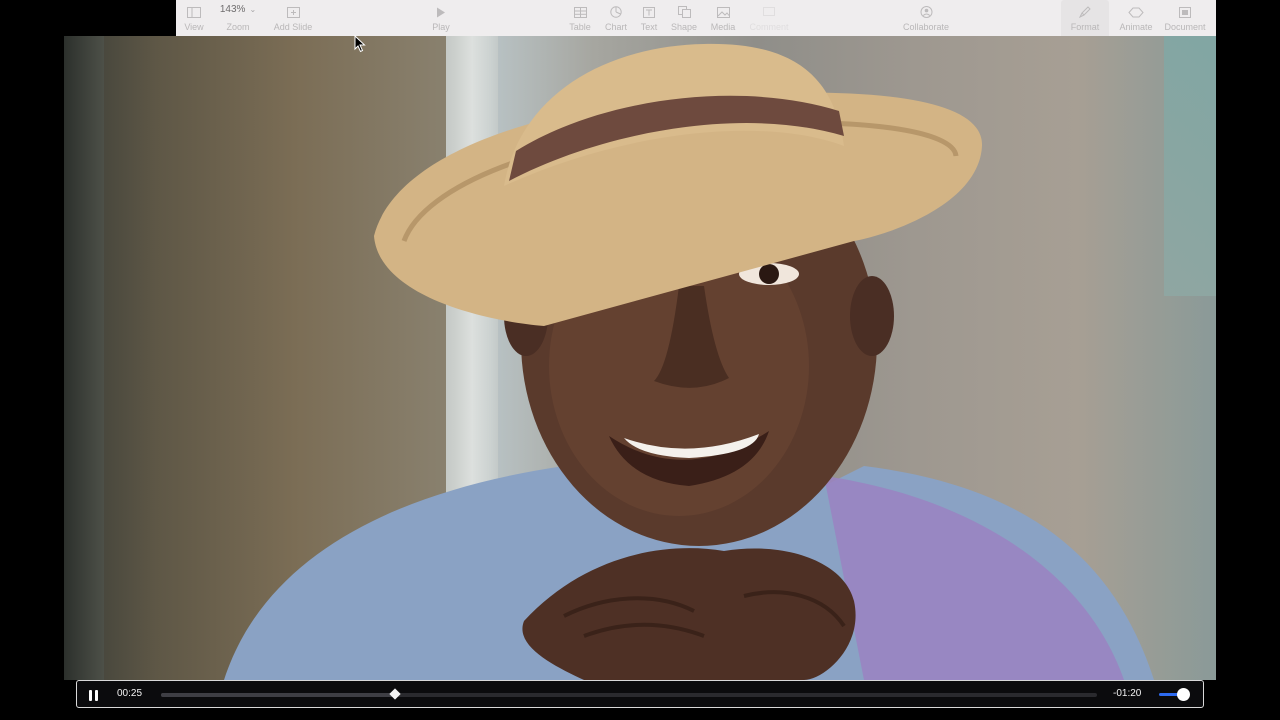 The height and width of the screenshot is (720, 1280). What do you see at coordinates (232, 9) in the screenshot?
I see `zoom-value: 143%` at bounding box center [232, 9].